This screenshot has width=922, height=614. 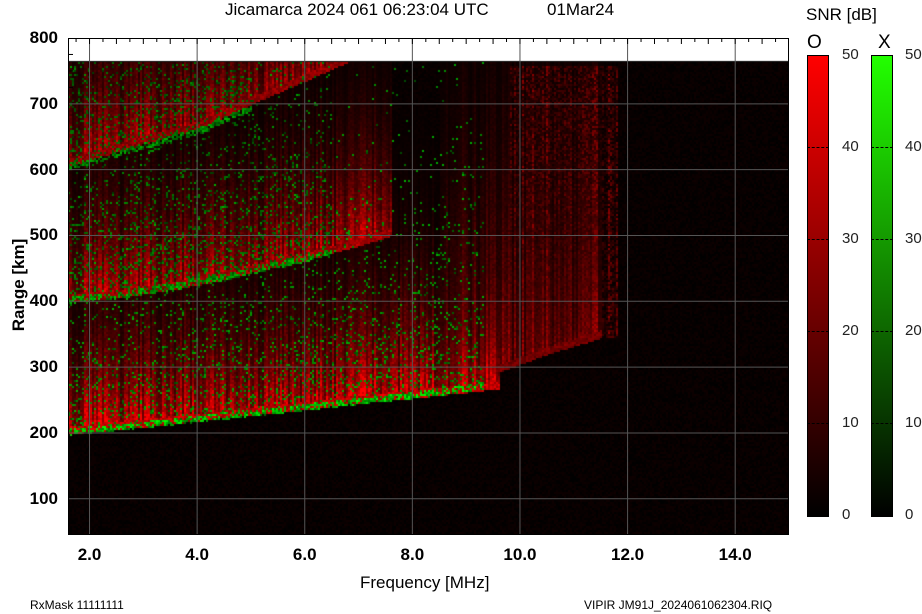 What do you see at coordinates (43, 367) in the screenshot?
I see `y-tick-label: 300` at bounding box center [43, 367].